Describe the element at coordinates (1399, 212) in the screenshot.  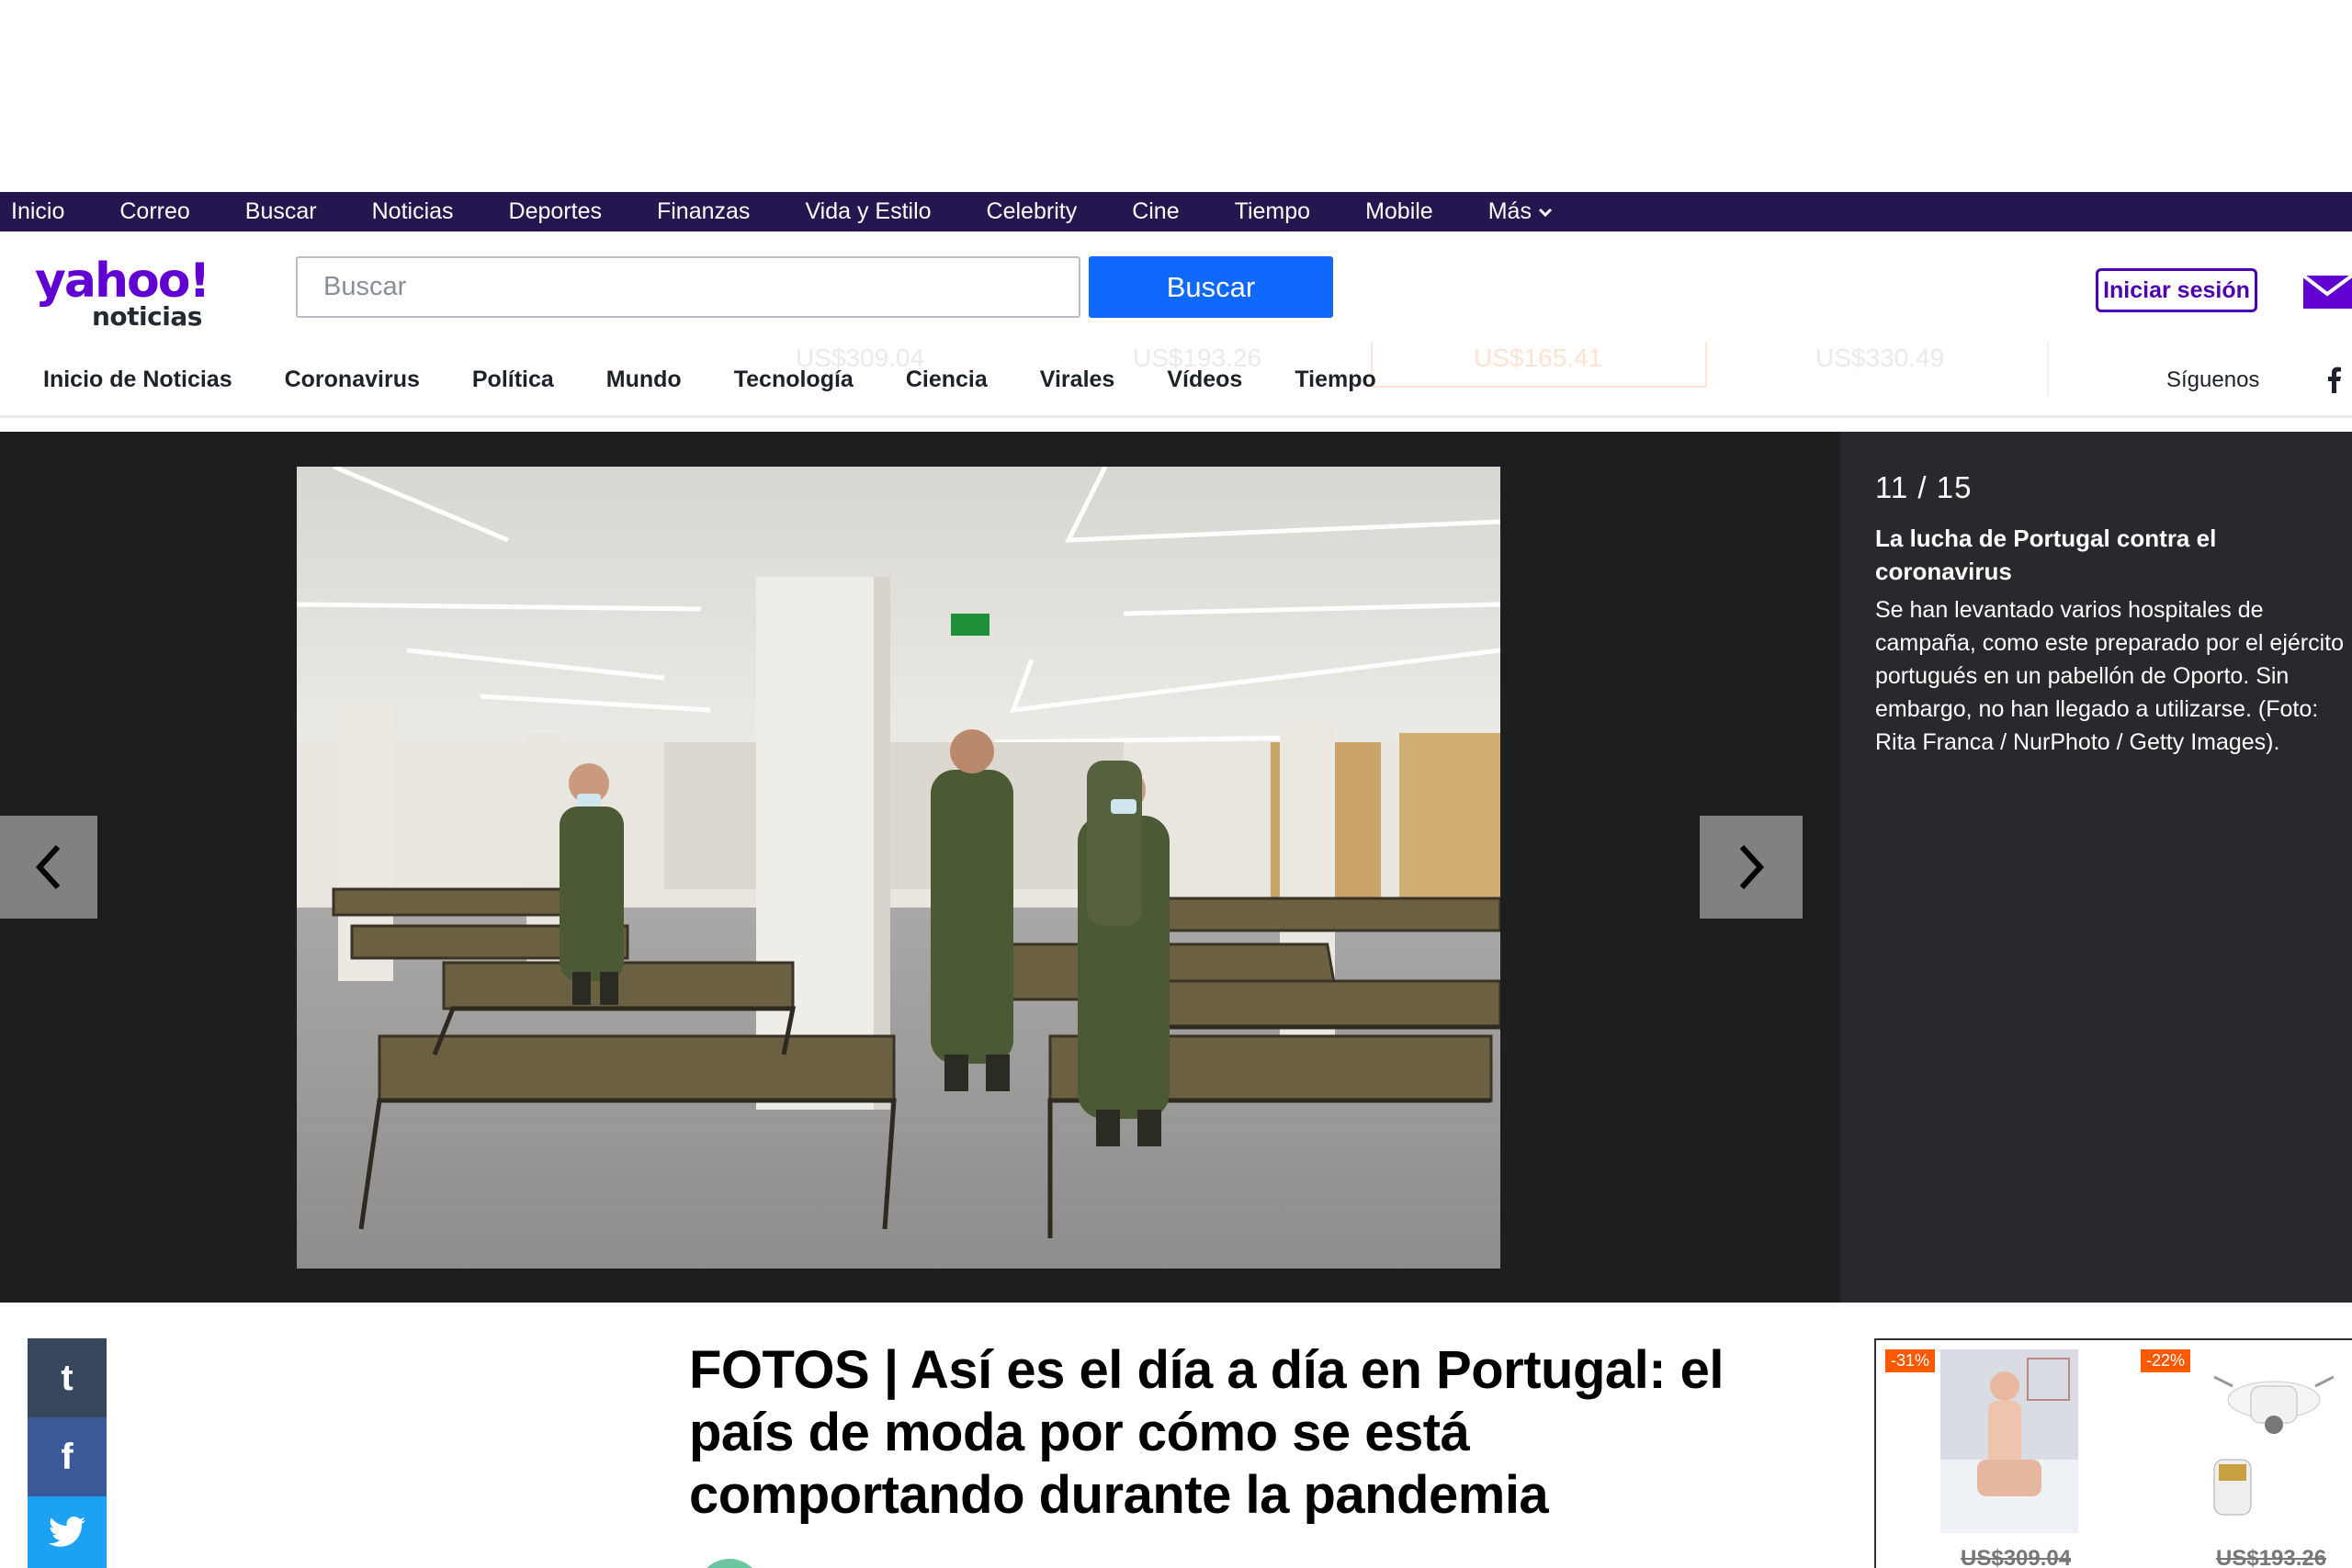
I see `global-nav-mobile: Mobile` at that location.